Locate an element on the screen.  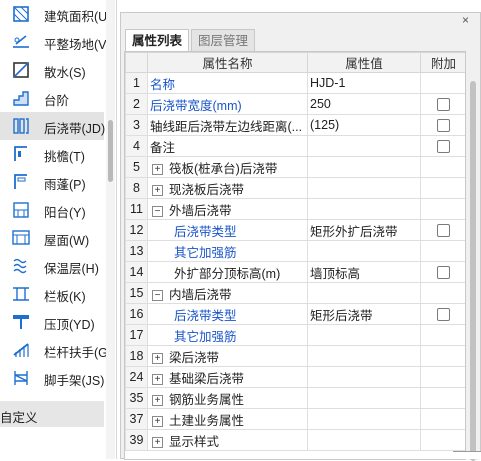
grid-scrollbar is located at coordinates (473, 256).